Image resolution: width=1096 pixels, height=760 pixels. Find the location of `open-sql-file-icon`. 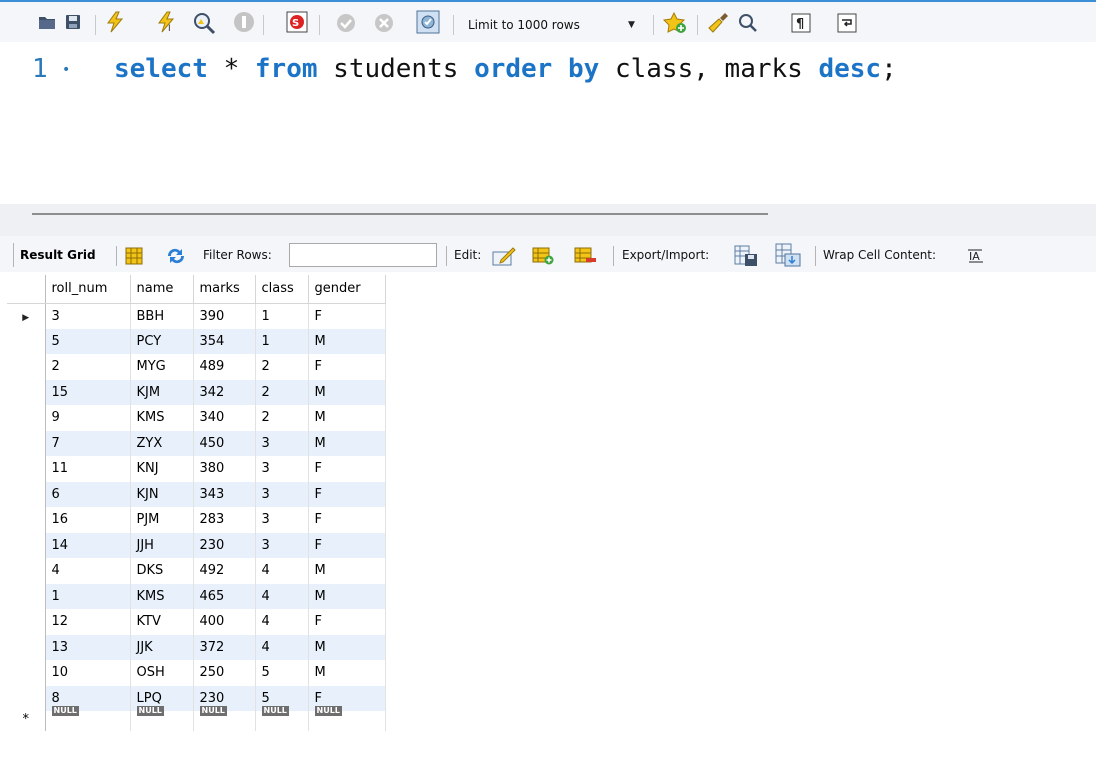

open-sql-file-icon is located at coordinates (47, 22).